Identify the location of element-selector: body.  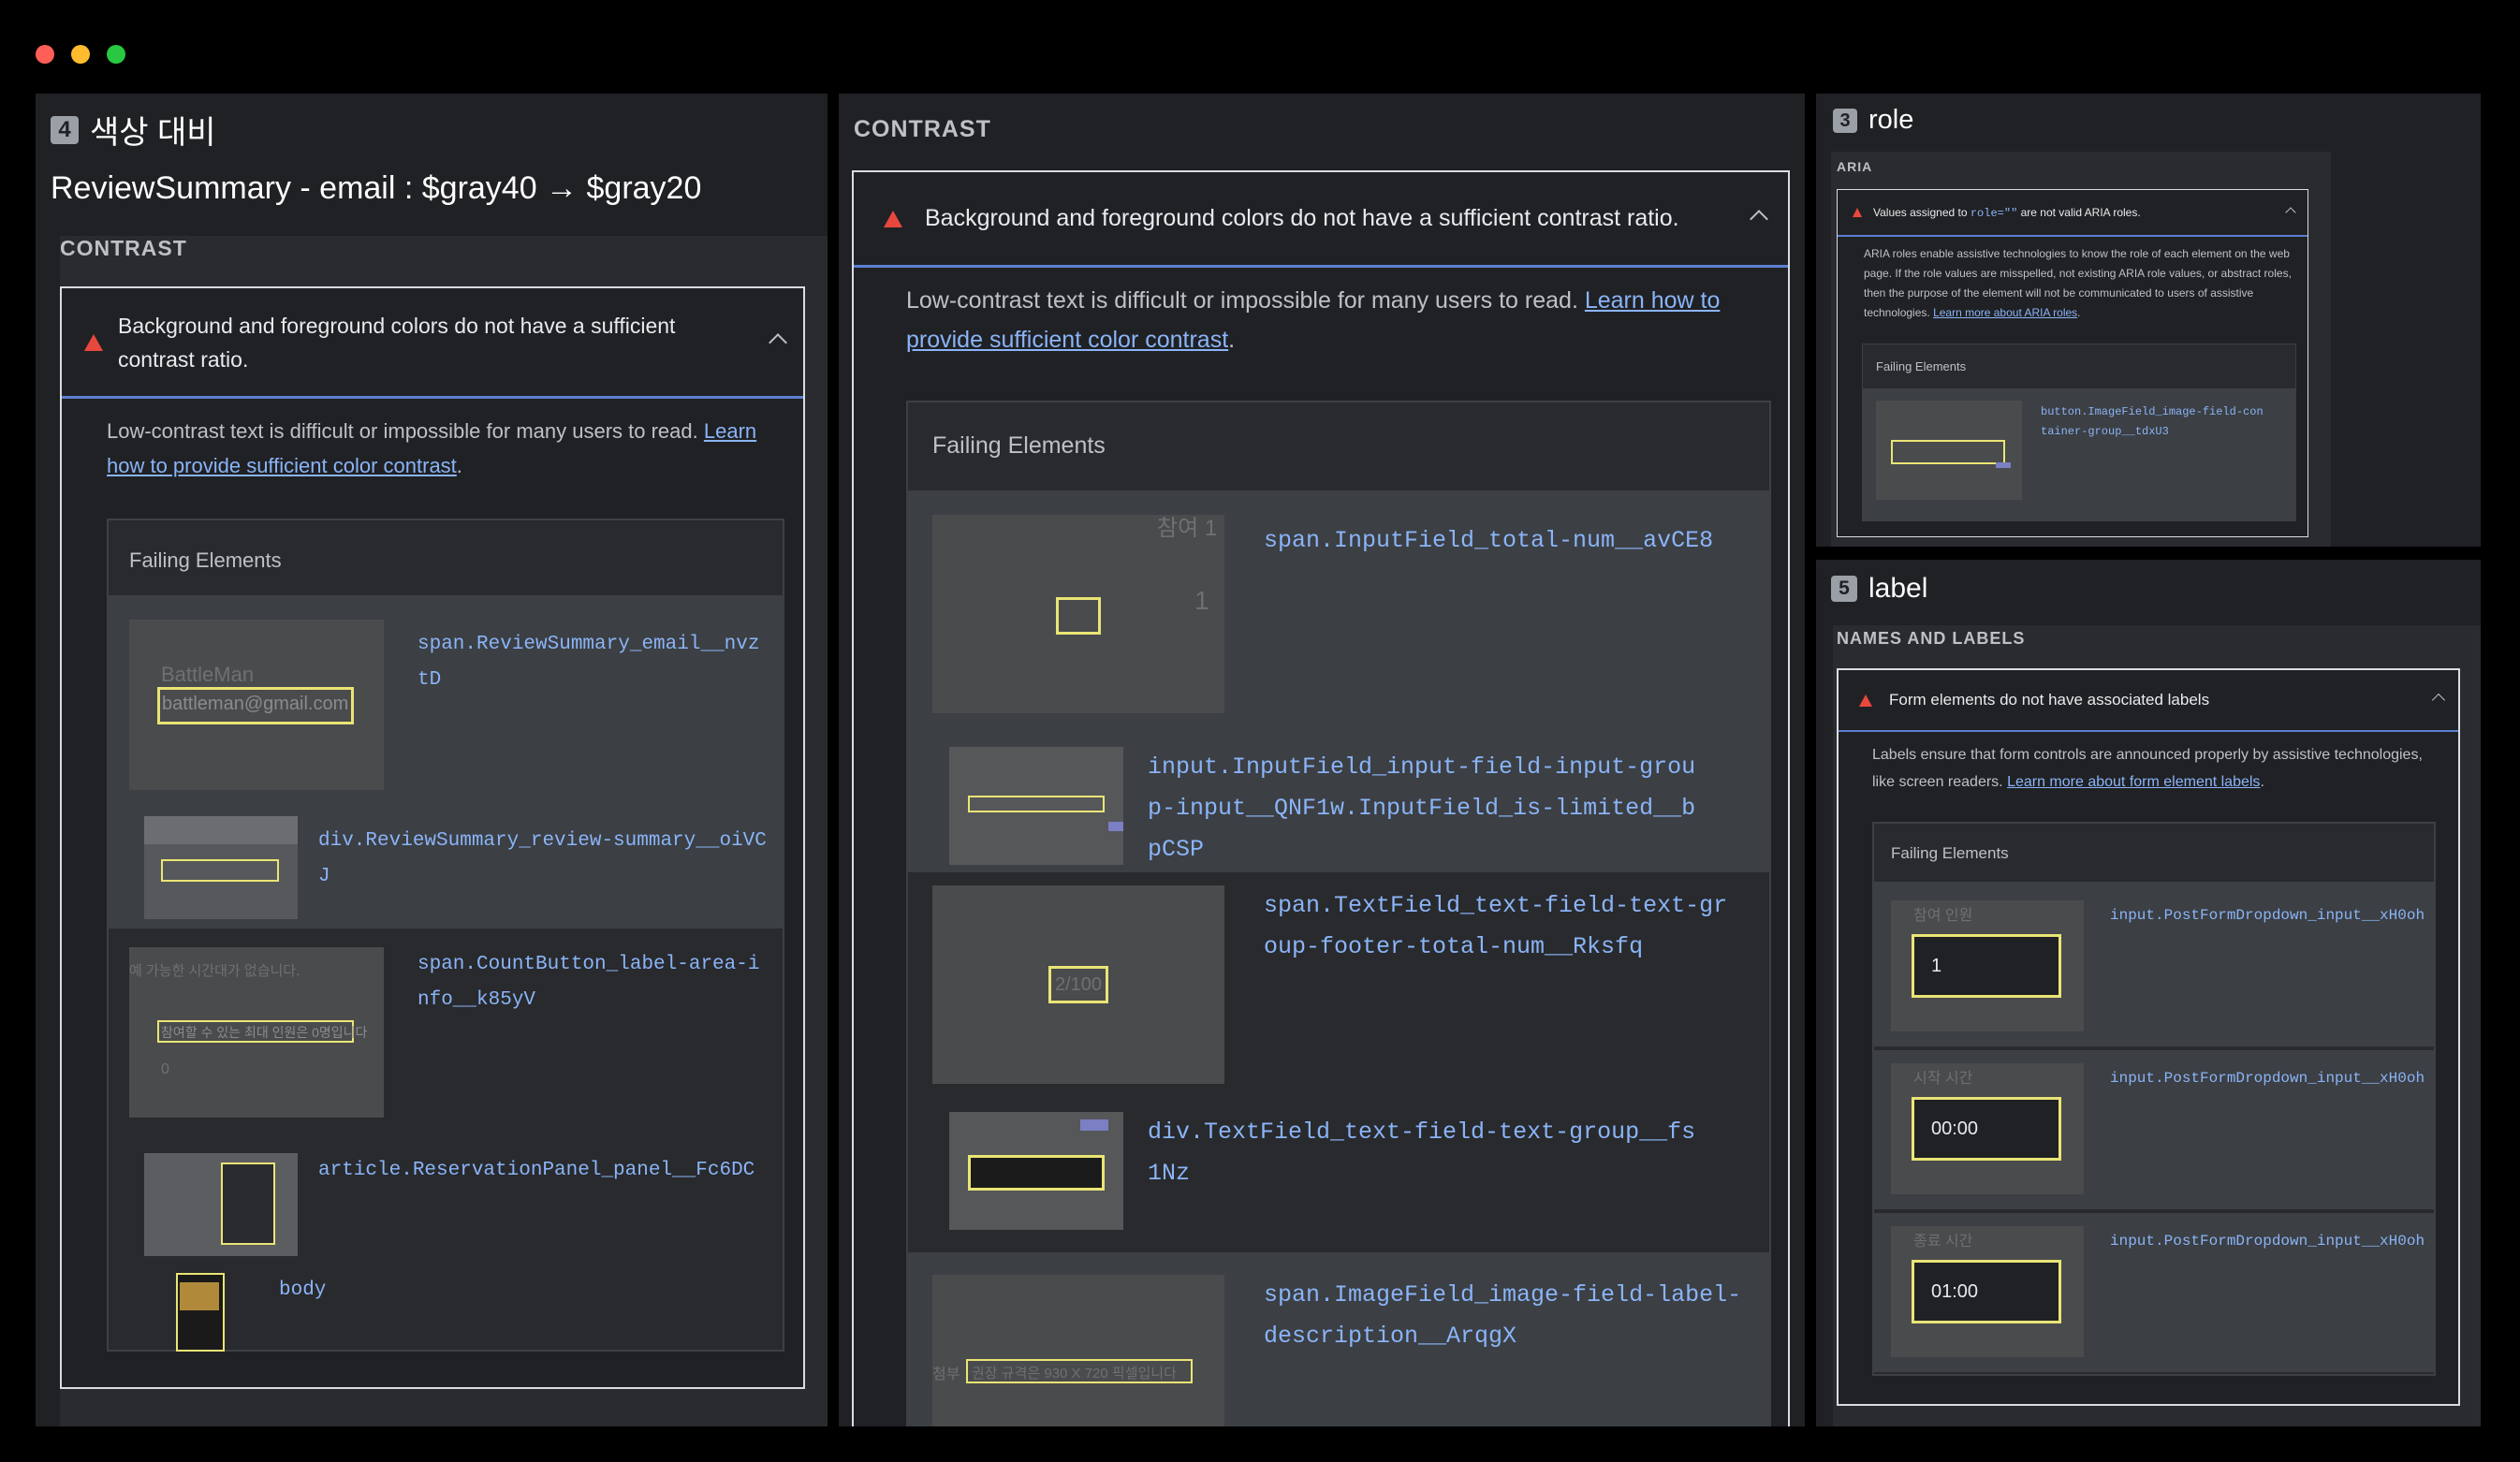
(302, 1290).